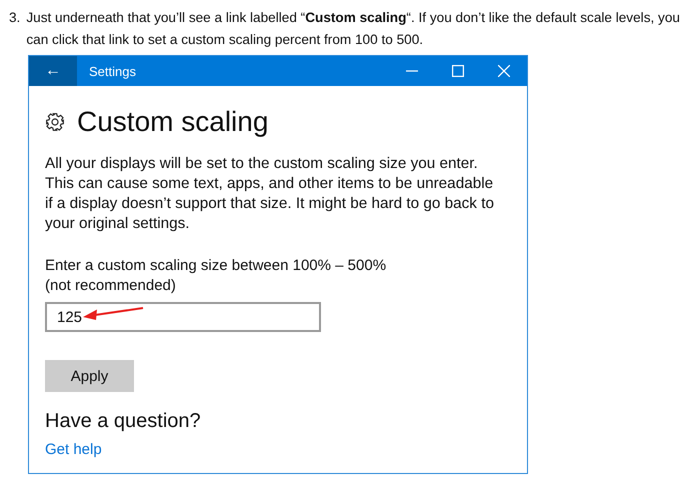 Image resolution: width=689 pixels, height=489 pixels. I want to click on step-number: 3., so click(14, 18).